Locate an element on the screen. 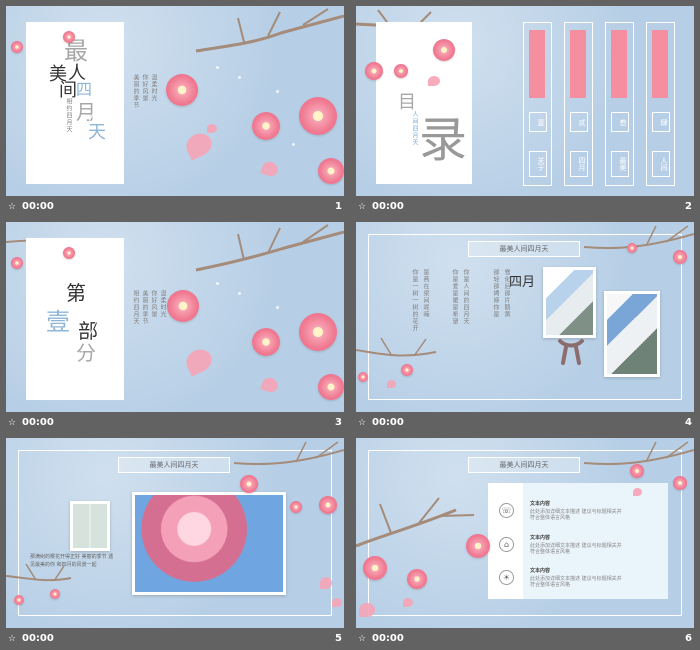  toc-title-4: 人间 is located at coordinates (661, 164).